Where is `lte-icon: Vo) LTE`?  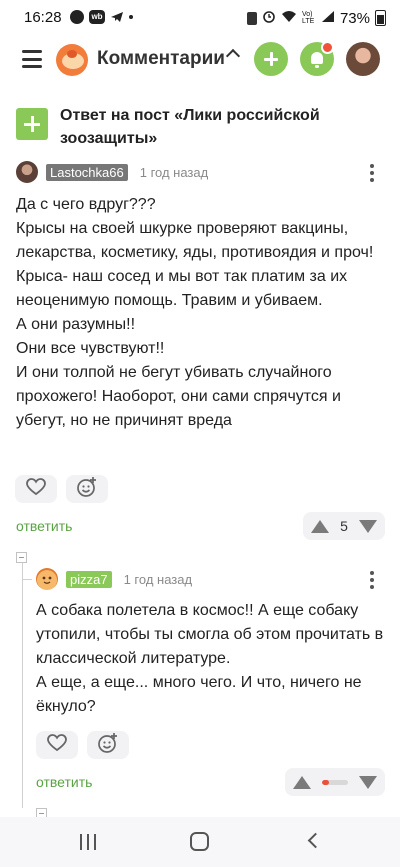
lte-icon: Vo) LTE is located at coordinates (308, 18).